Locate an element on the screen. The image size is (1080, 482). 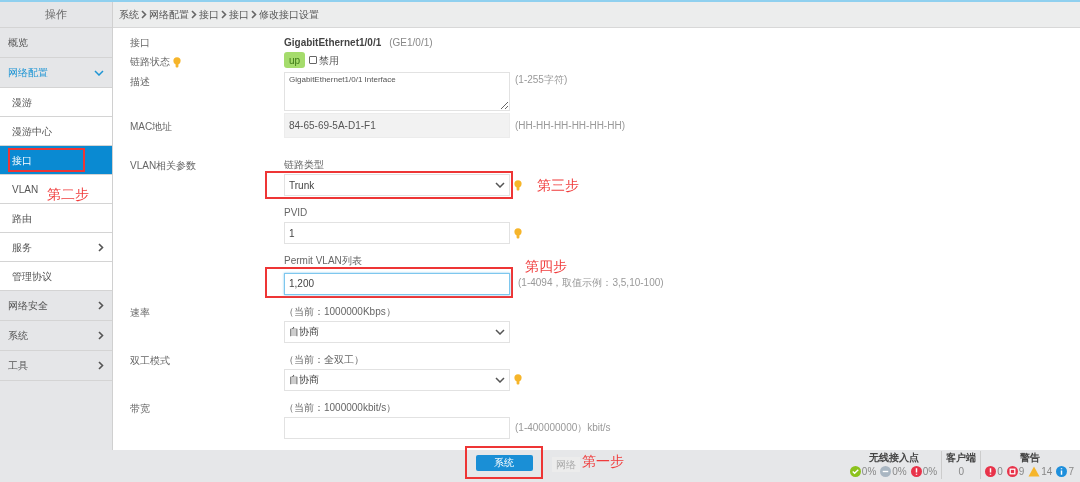
hint-text: (1-400000000）kbit/s is located at coordinates (563, 428).